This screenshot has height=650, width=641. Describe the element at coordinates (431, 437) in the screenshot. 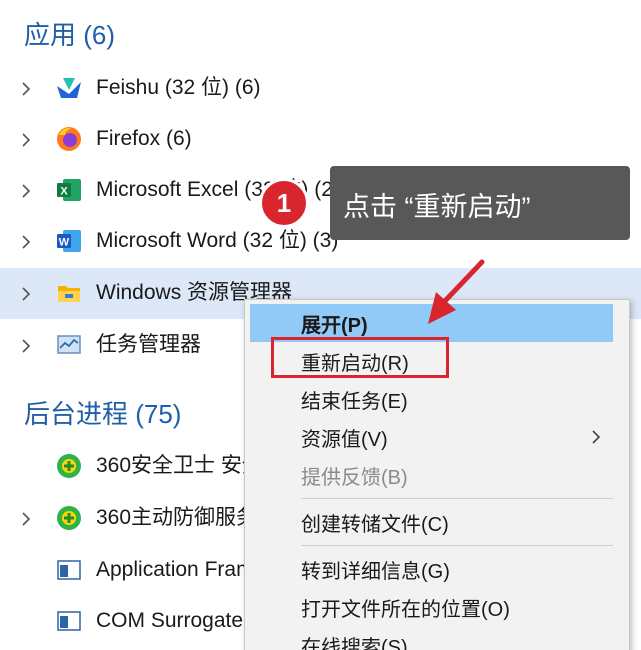

I see `menu-item-resource-values: 资源值(V)` at that location.